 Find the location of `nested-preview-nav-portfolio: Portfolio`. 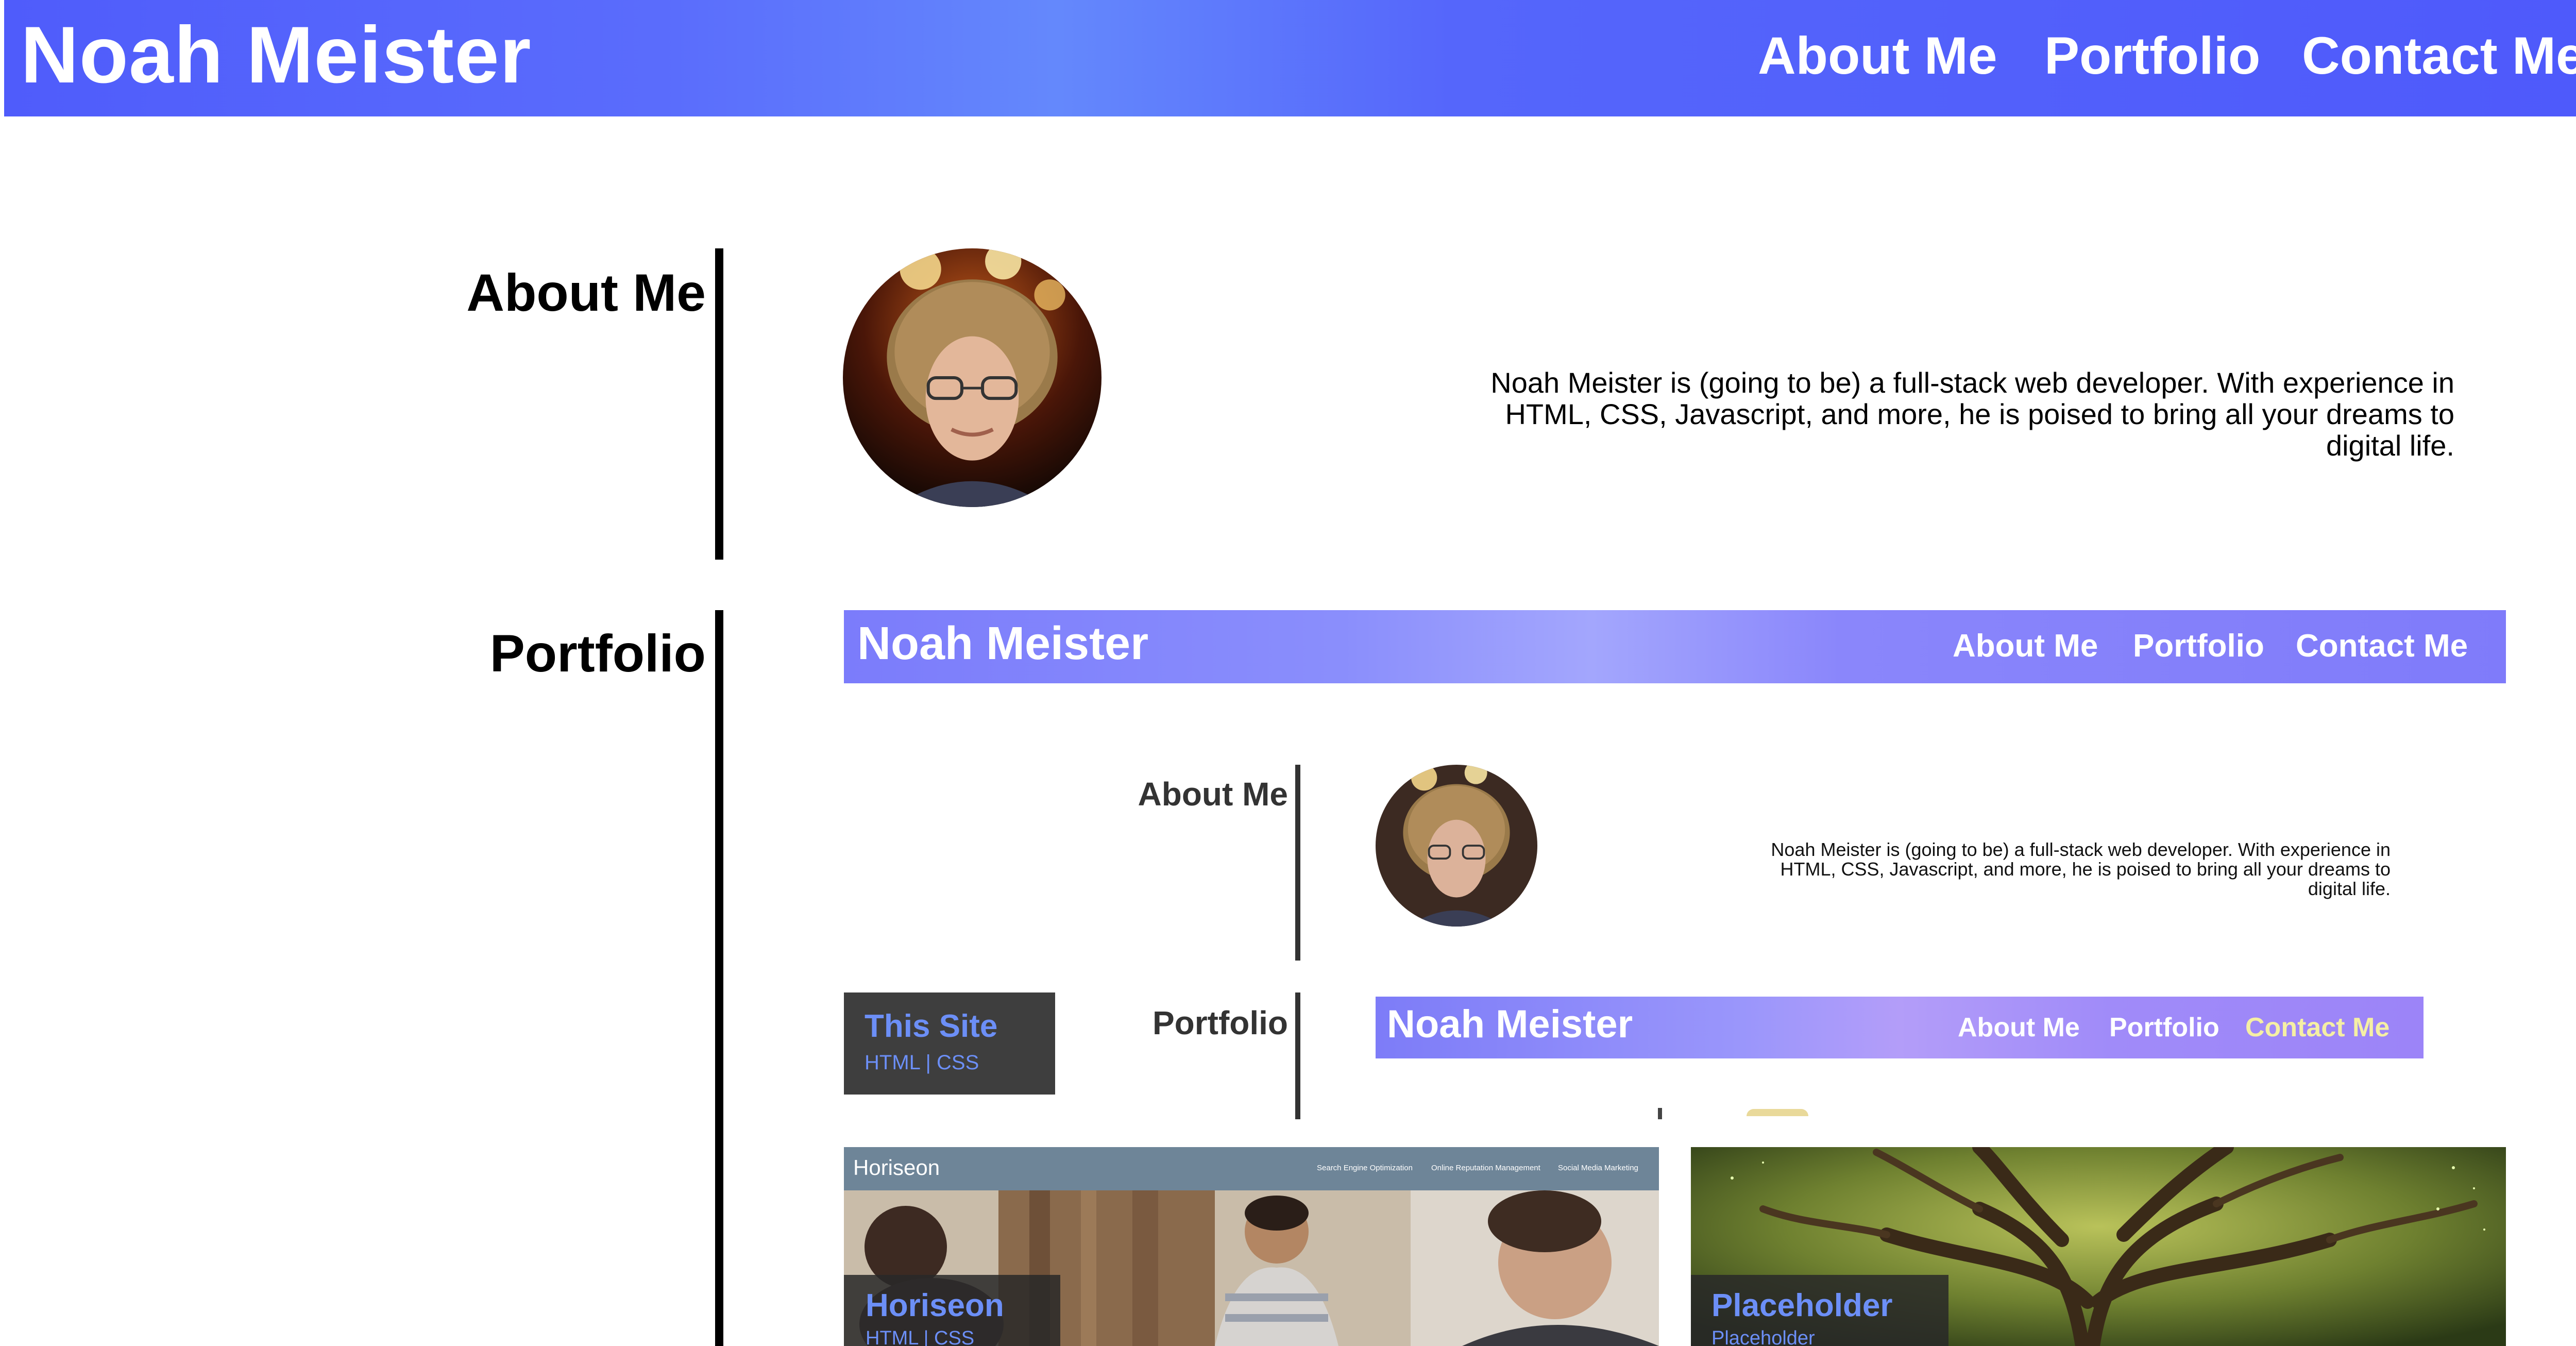

nested-preview-nav-portfolio: Portfolio is located at coordinates (2164, 1027).